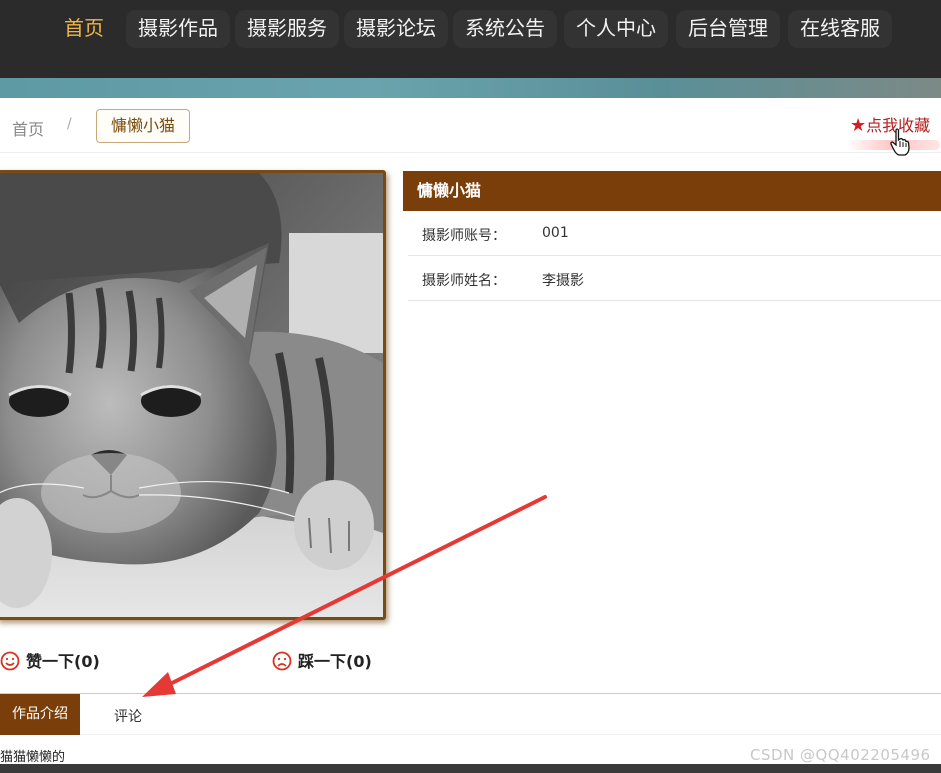  What do you see at coordinates (840, 755) in the screenshot?
I see `watermark: CSDN @QQ402205496` at bounding box center [840, 755].